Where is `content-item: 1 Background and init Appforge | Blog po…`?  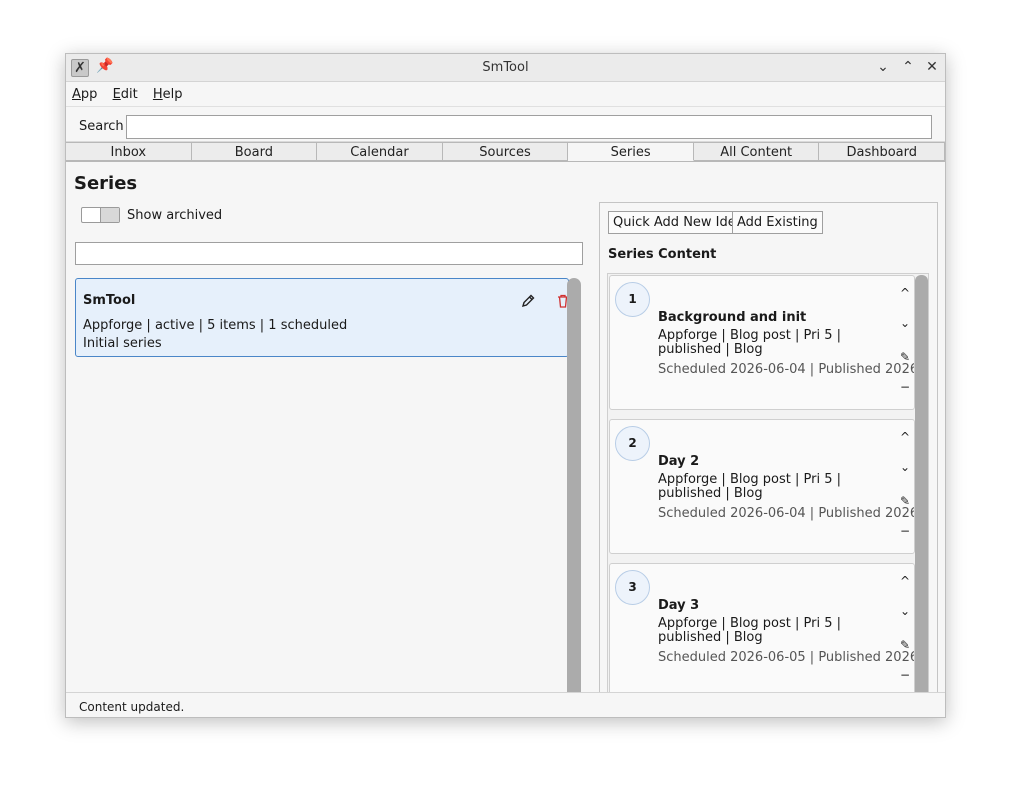
content-item: 1 Background and init Appforge | Blog po… is located at coordinates (762, 342).